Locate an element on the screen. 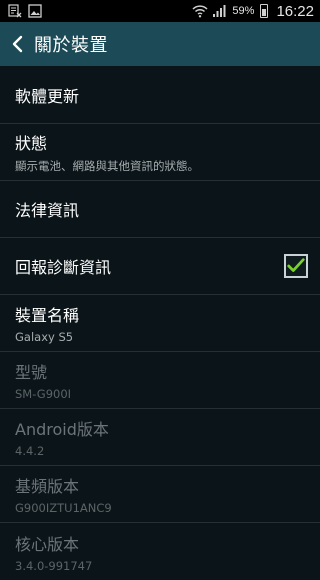 The height and width of the screenshot is (580, 320). battery-icon is located at coordinates (264, 11).